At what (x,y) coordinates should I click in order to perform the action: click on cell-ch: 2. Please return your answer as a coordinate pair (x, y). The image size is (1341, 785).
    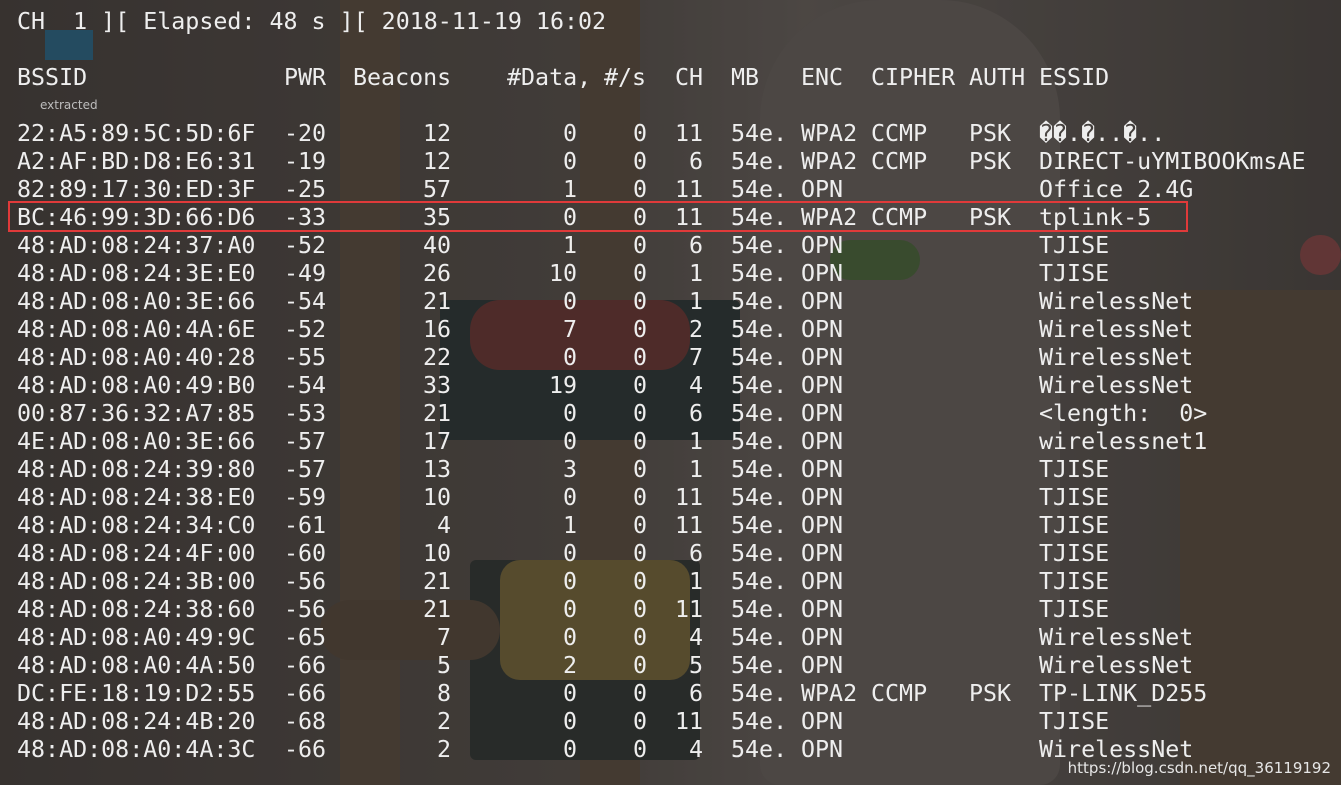
    Looking at the image, I should click on (695, 329).